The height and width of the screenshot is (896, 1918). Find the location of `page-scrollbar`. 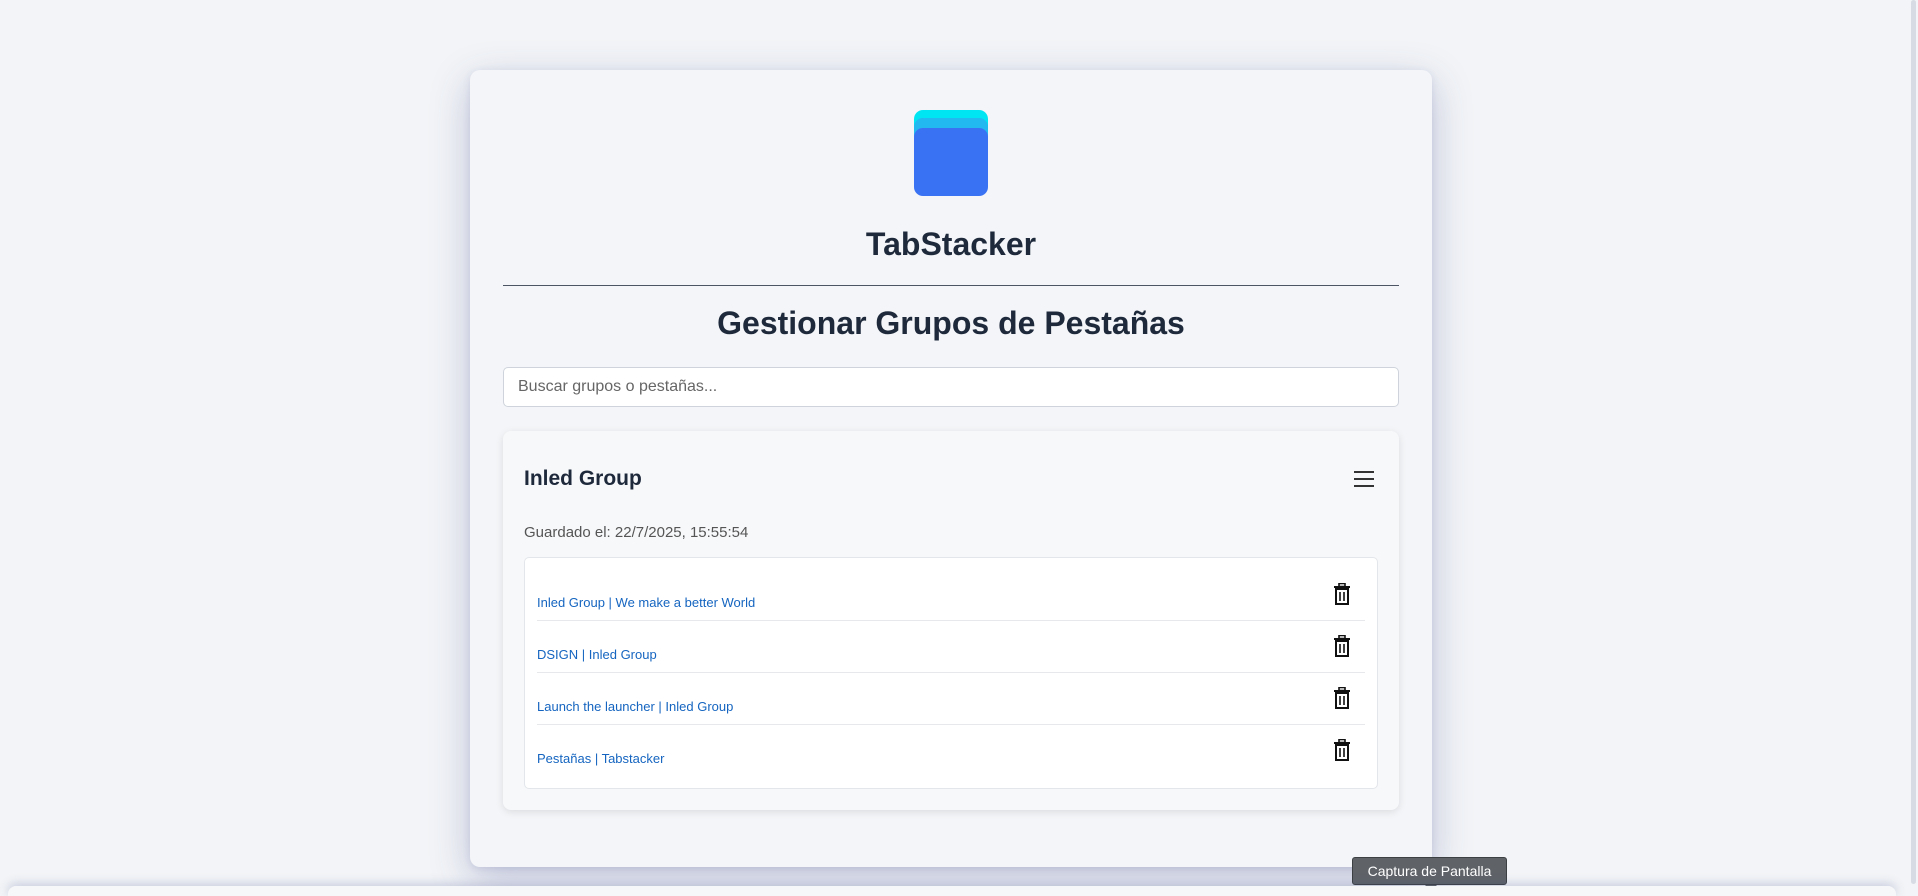

page-scrollbar is located at coordinates (1913, 448).